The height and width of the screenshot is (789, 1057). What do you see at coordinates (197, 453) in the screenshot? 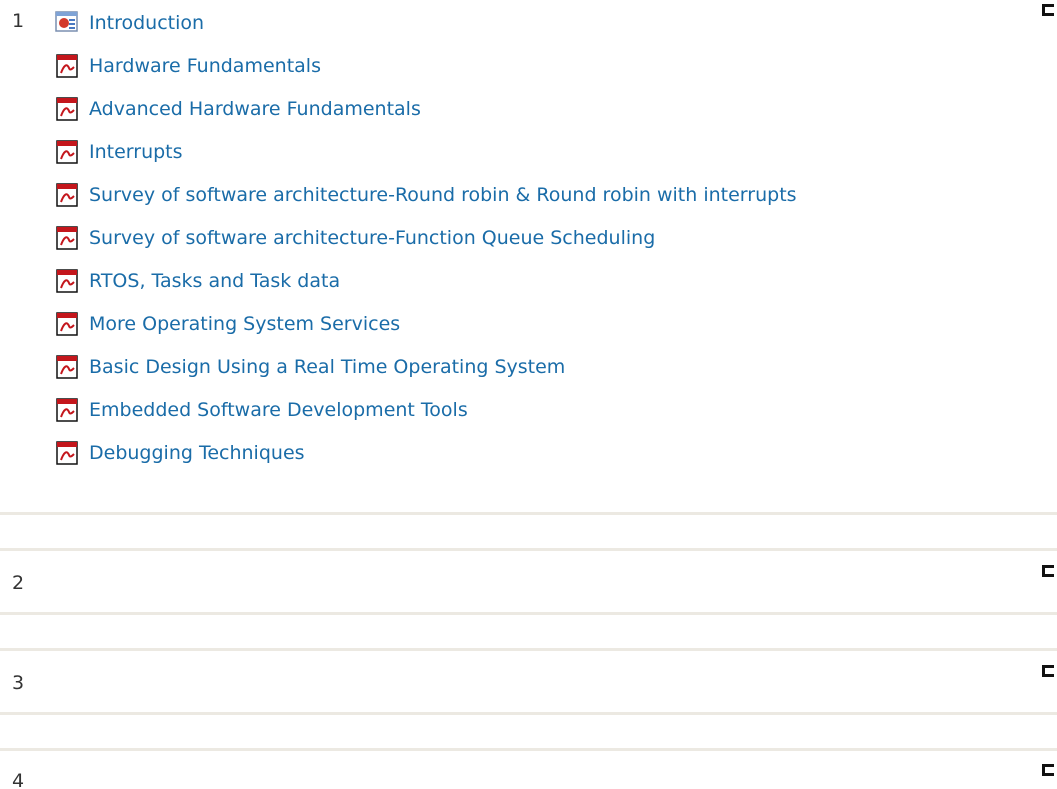
I see `resource-link-debugging-techniques: Debugging Techniques` at bounding box center [197, 453].